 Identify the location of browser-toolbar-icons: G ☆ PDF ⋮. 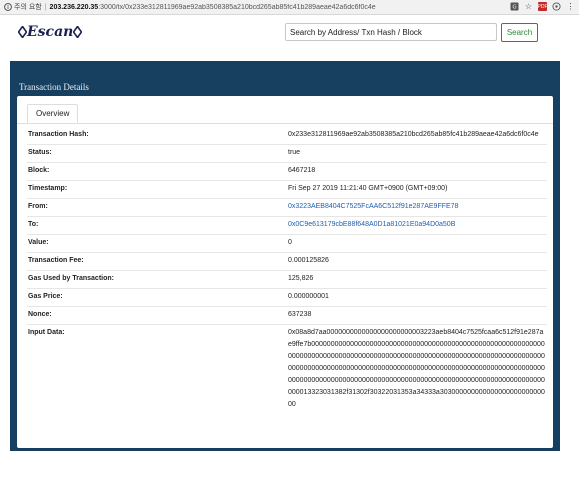
(542, 6).